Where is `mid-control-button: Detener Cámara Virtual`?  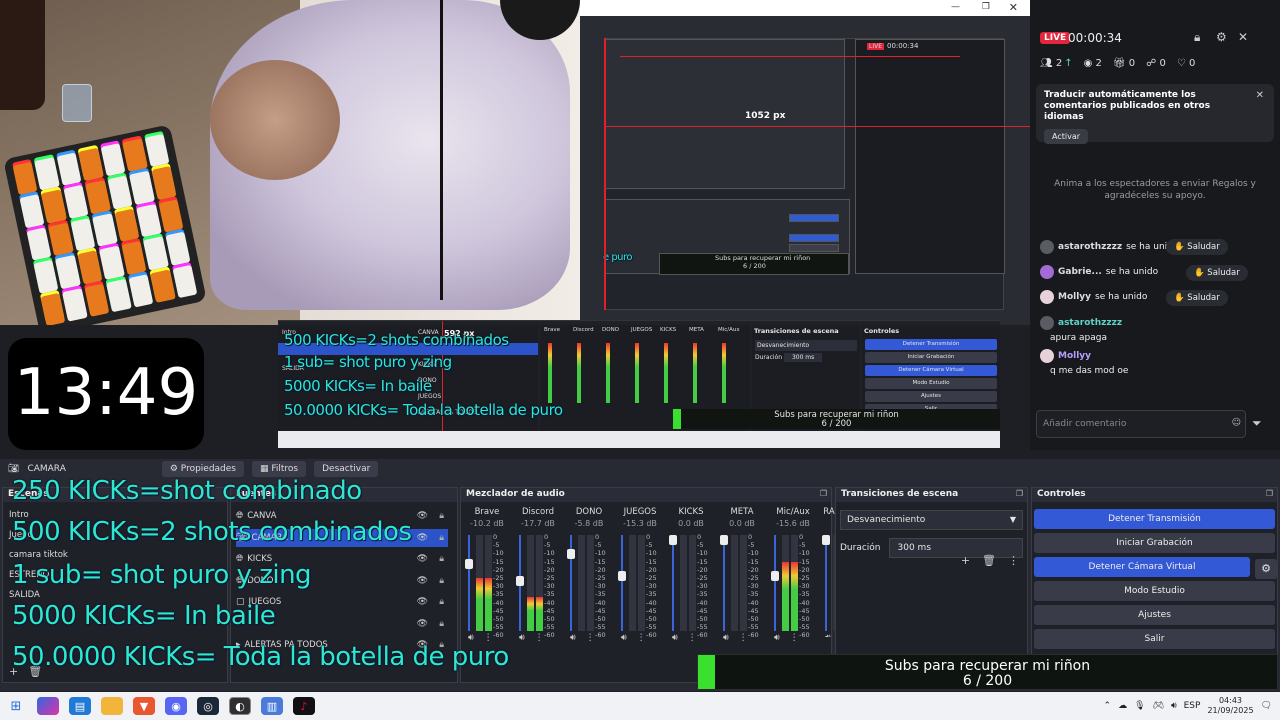 mid-control-button: Detener Cámara Virtual is located at coordinates (931, 370).